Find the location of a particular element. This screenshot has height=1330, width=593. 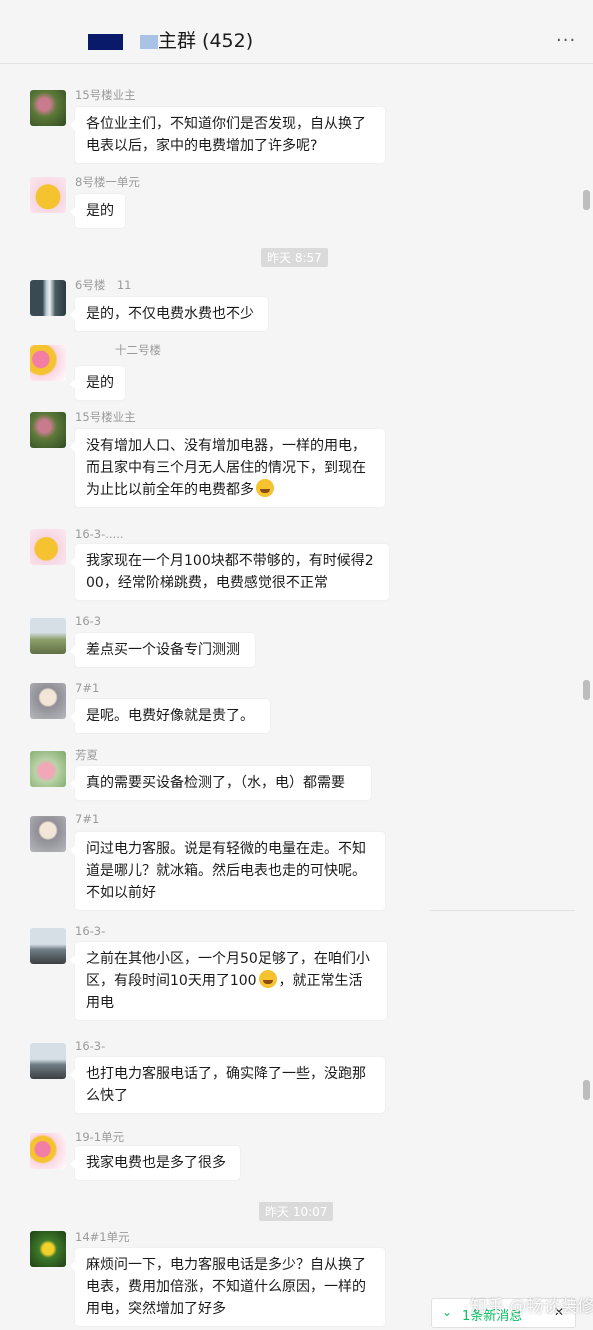

sender-name: 8号楼一单元 is located at coordinates (107, 182).